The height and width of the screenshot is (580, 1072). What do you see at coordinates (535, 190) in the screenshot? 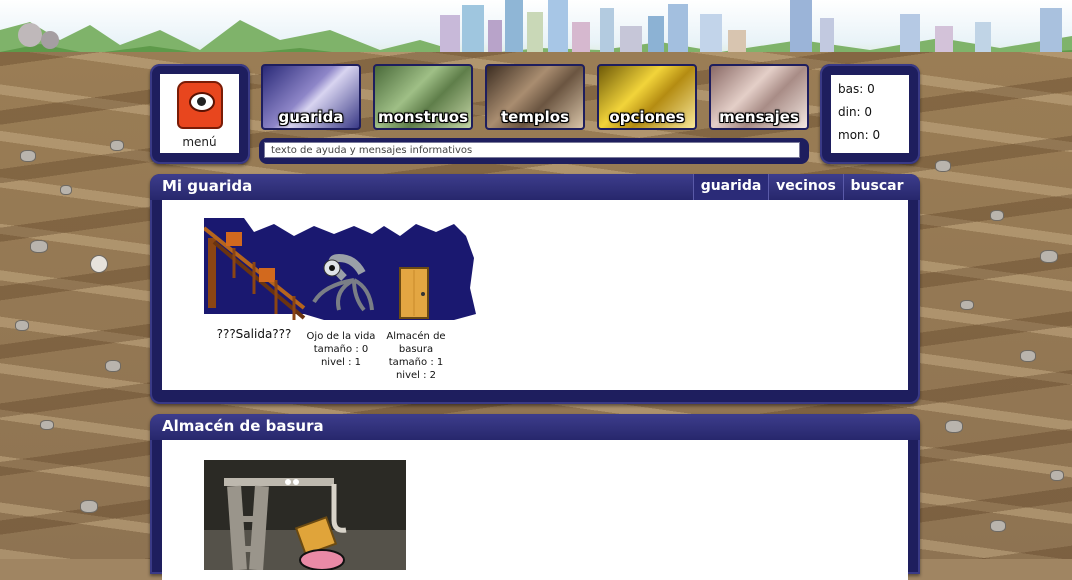
I see `lair-panel-header: Mi guarida guarida vecinos buscar` at bounding box center [535, 190].